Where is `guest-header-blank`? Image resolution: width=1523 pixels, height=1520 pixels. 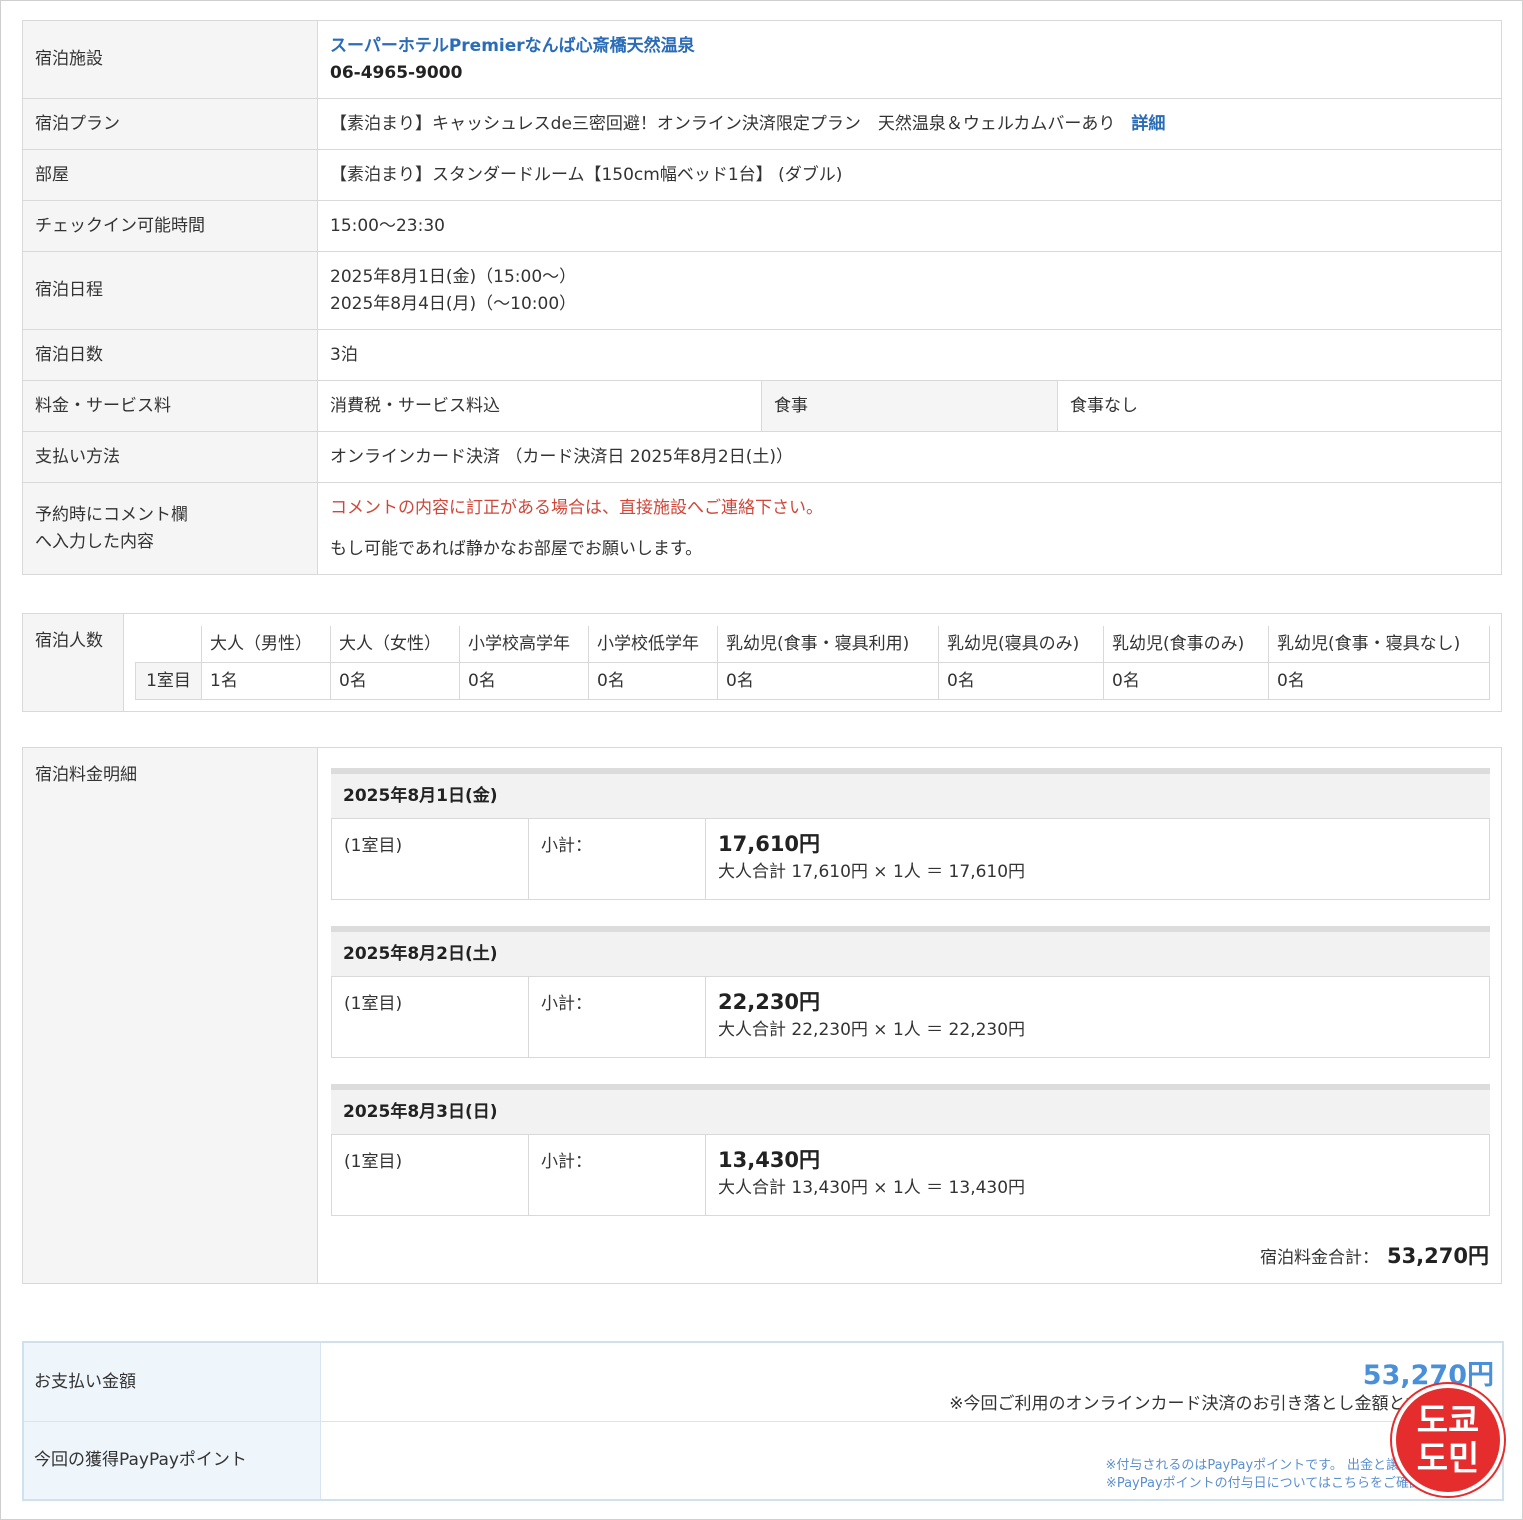
guest-header-blank is located at coordinates (169, 644).